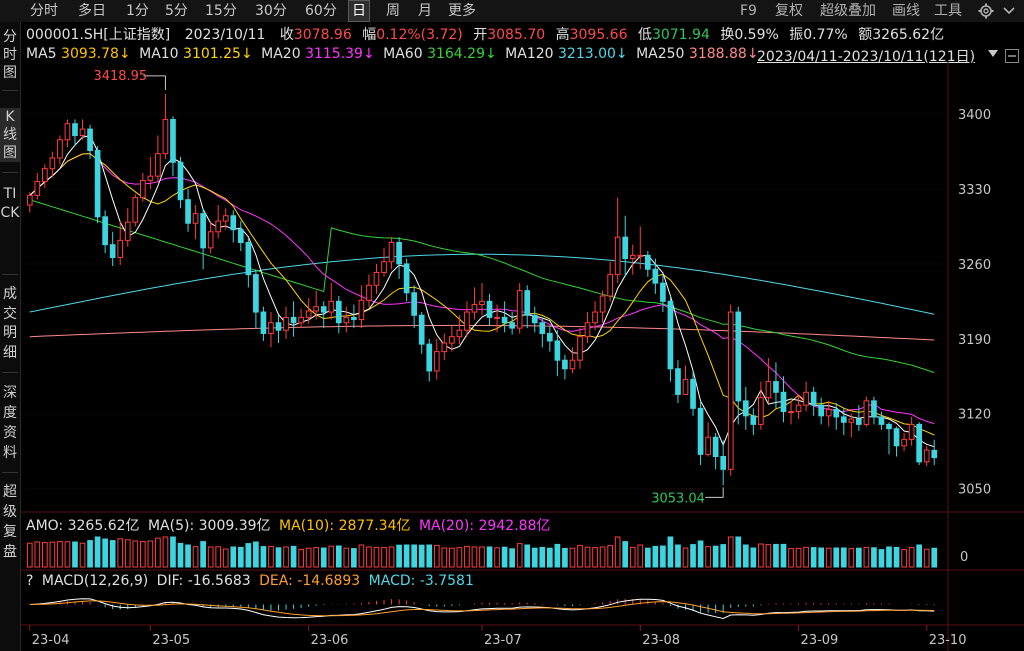 This screenshot has height=651, width=1024. What do you see at coordinates (10, 135) in the screenshot?
I see `nav-kline-chart: K线图` at bounding box center [10, 135].